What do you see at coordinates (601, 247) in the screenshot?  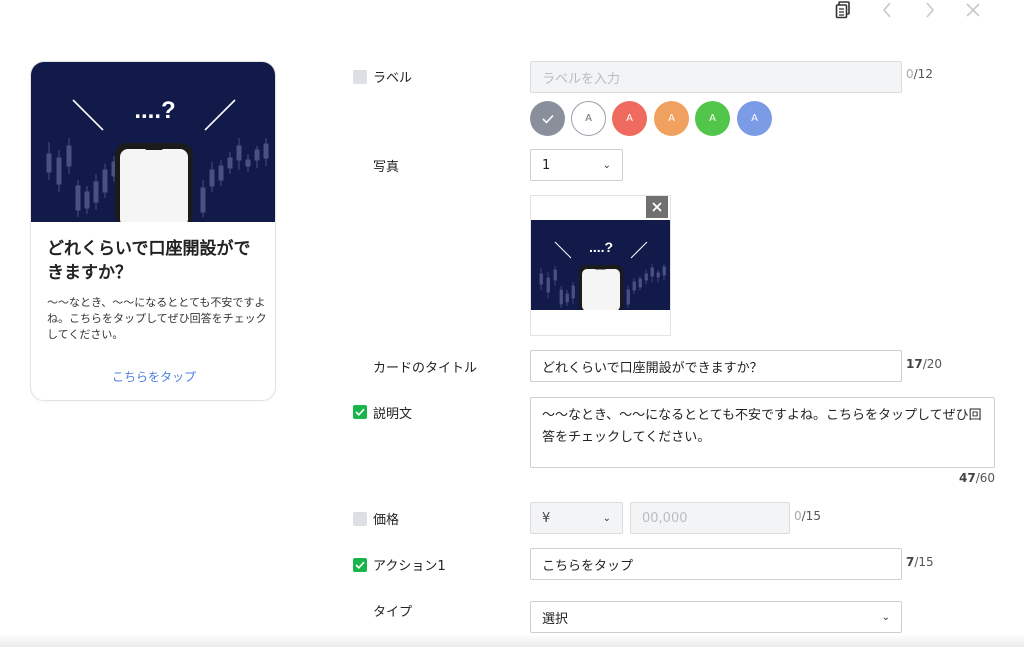 I see `photo-thumbnail-text: ....?` at bounding box center [601, 247].